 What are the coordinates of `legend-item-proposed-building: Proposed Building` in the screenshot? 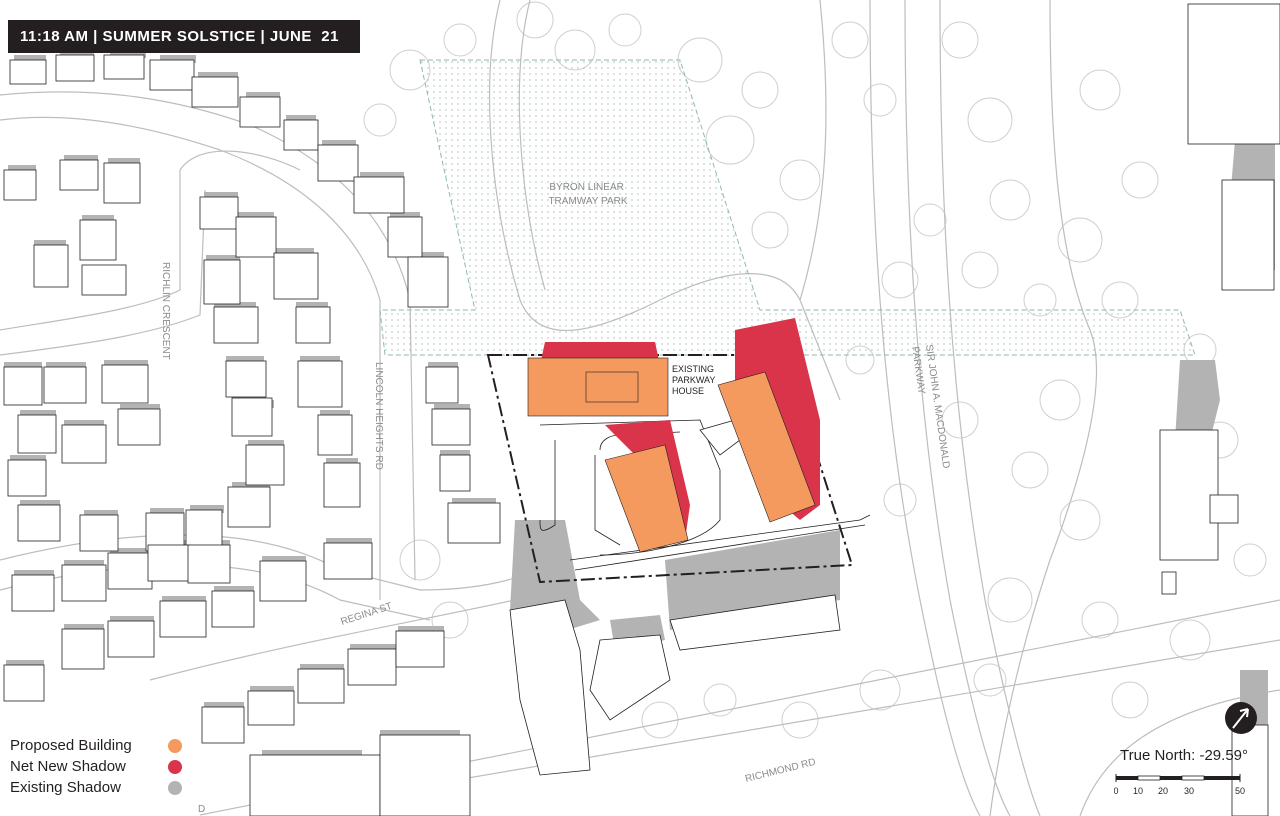 It's located at (100, 746).